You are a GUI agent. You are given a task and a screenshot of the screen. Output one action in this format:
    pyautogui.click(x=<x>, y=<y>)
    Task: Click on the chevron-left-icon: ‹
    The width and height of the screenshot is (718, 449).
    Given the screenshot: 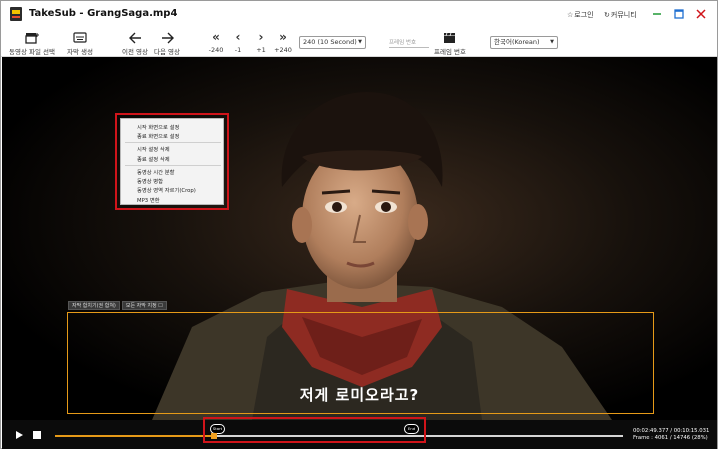 What is the action you would take?
    pyautogui.click(x=238, y=37)
    